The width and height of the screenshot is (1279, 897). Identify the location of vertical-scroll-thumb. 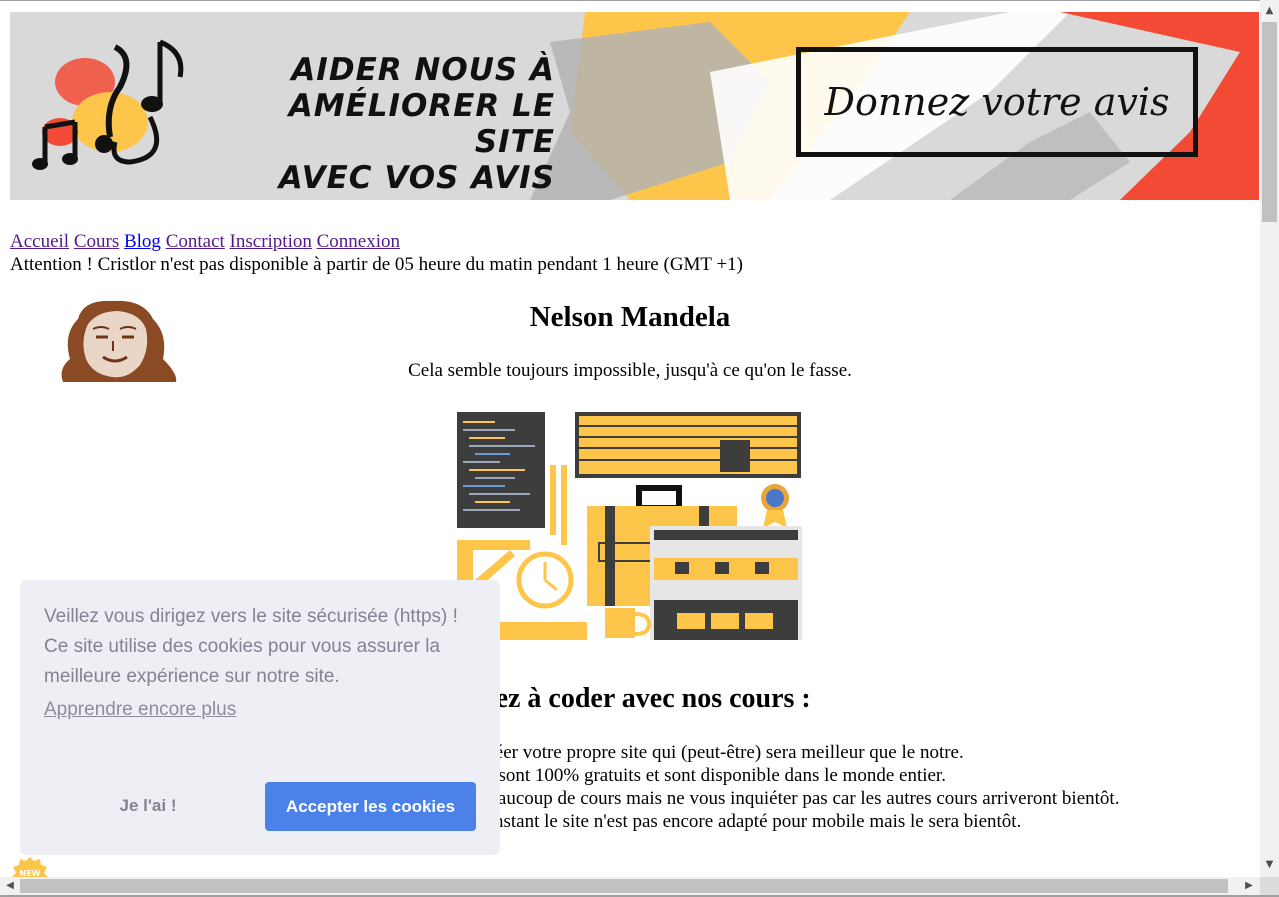
(1269, 122).